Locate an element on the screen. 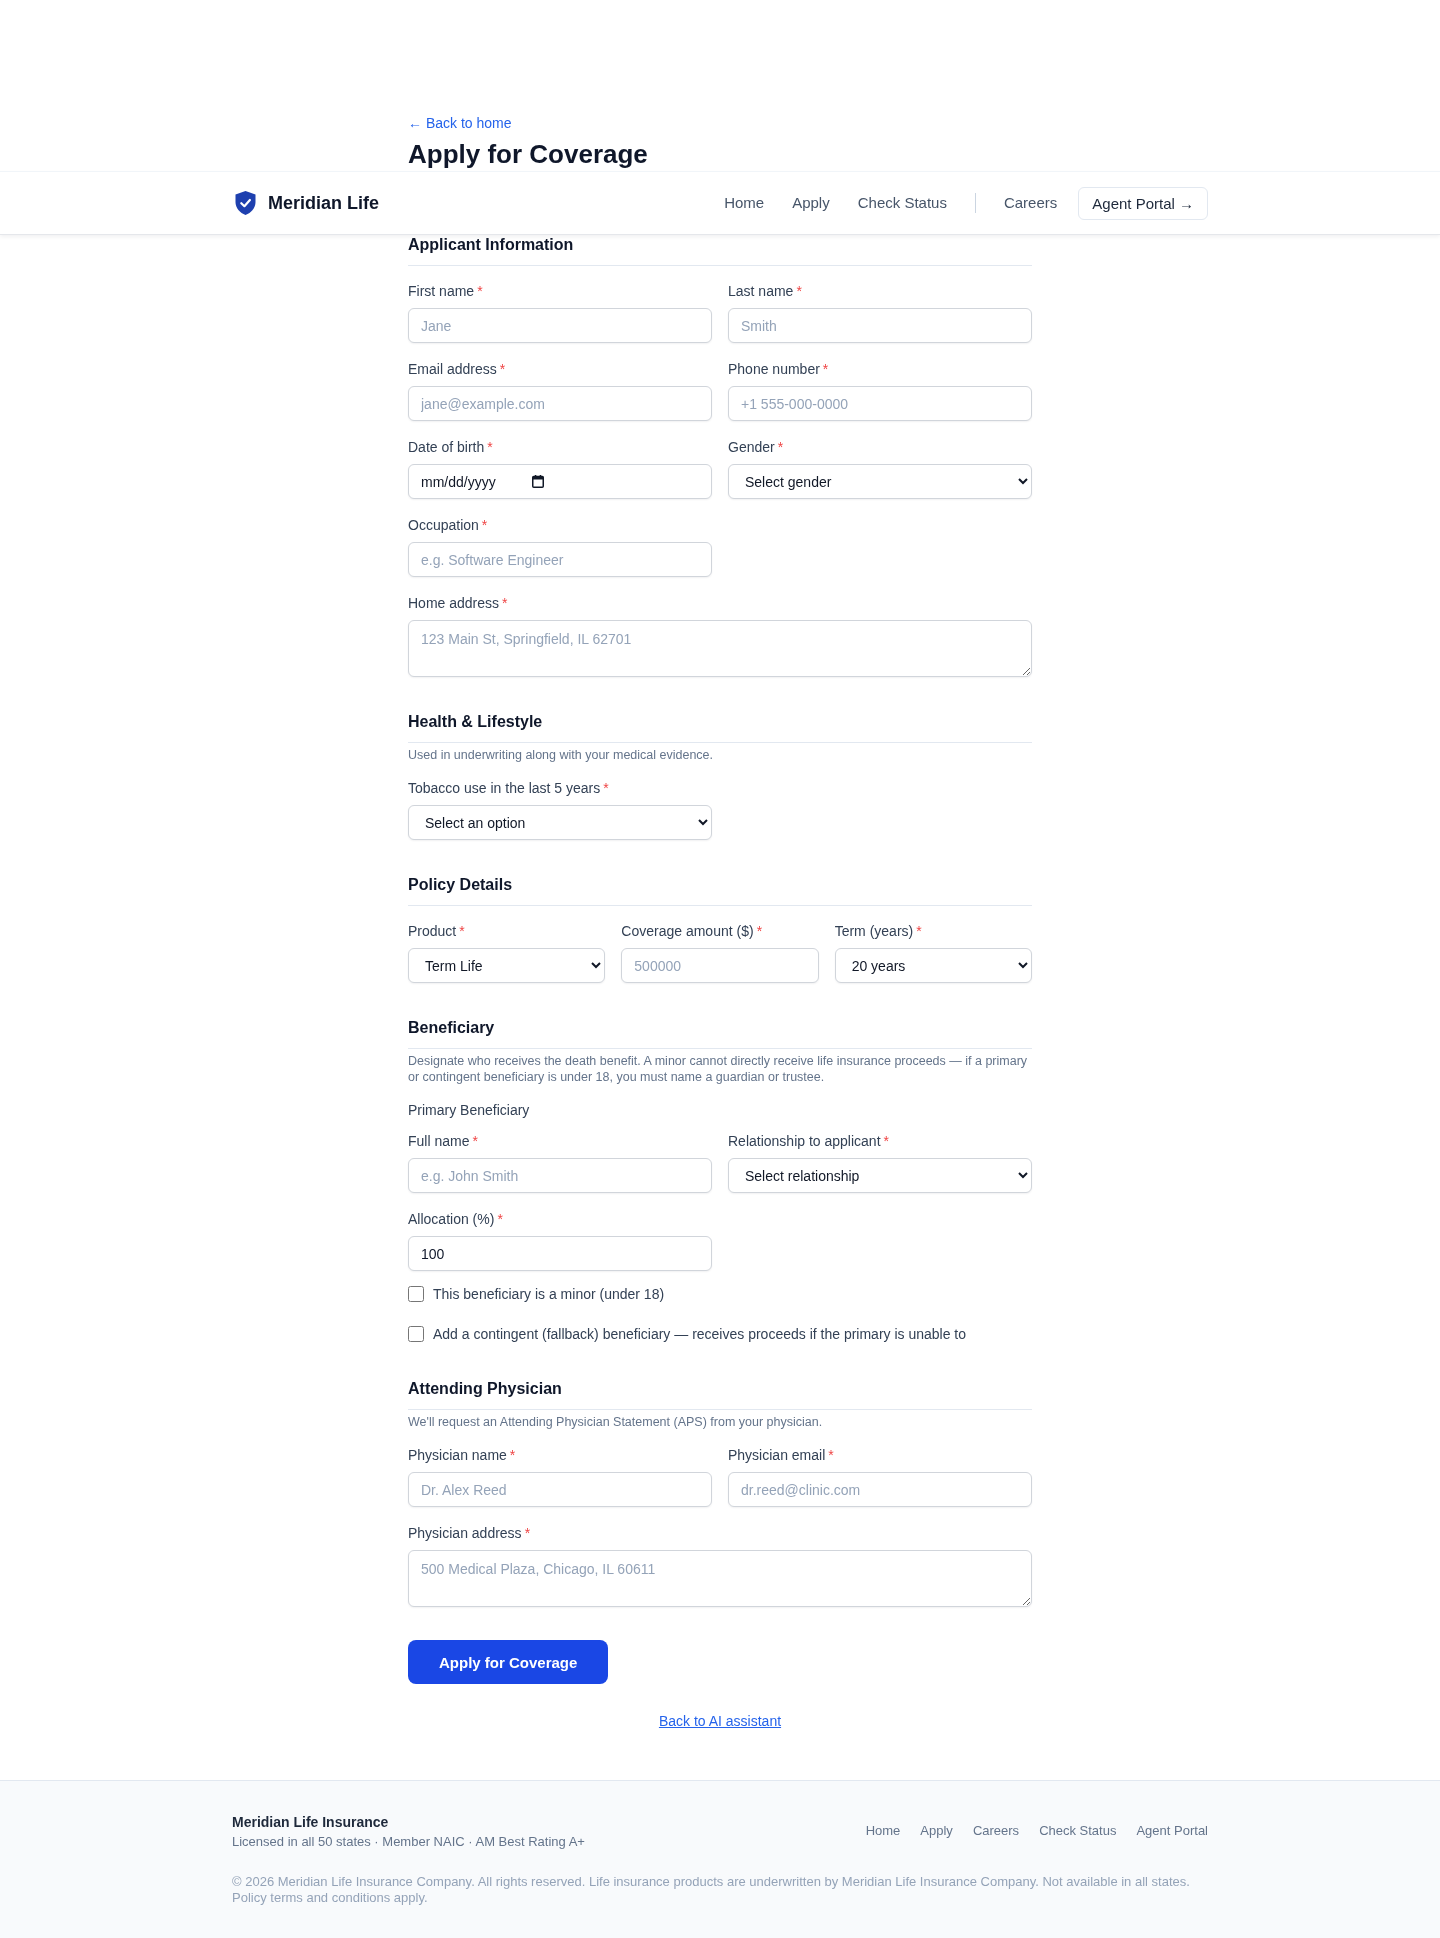 This screenshot has height=1938, width=1440. field-label: Home address is located at coordinates (454, 603).